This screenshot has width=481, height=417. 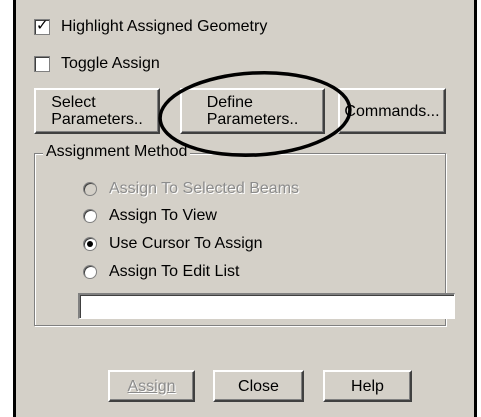 I want to click on radio-assign-to-view: Assign To View, so click(x=150, y=216).